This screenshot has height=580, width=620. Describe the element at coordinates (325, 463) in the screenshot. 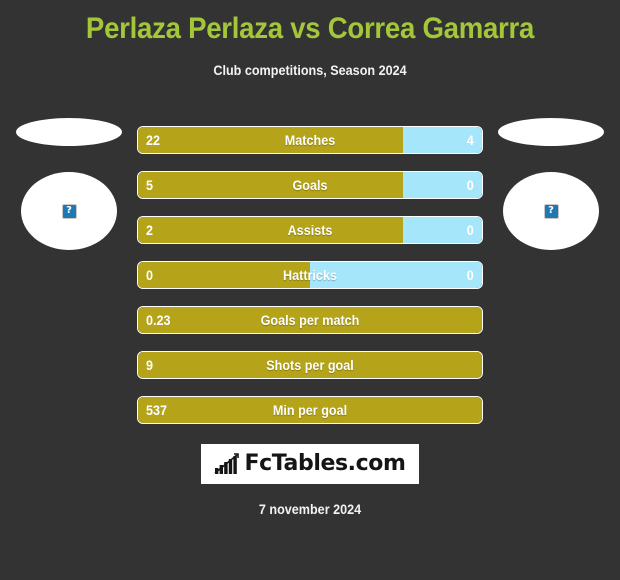

I see `logo-text: FcTables.com` at that location.